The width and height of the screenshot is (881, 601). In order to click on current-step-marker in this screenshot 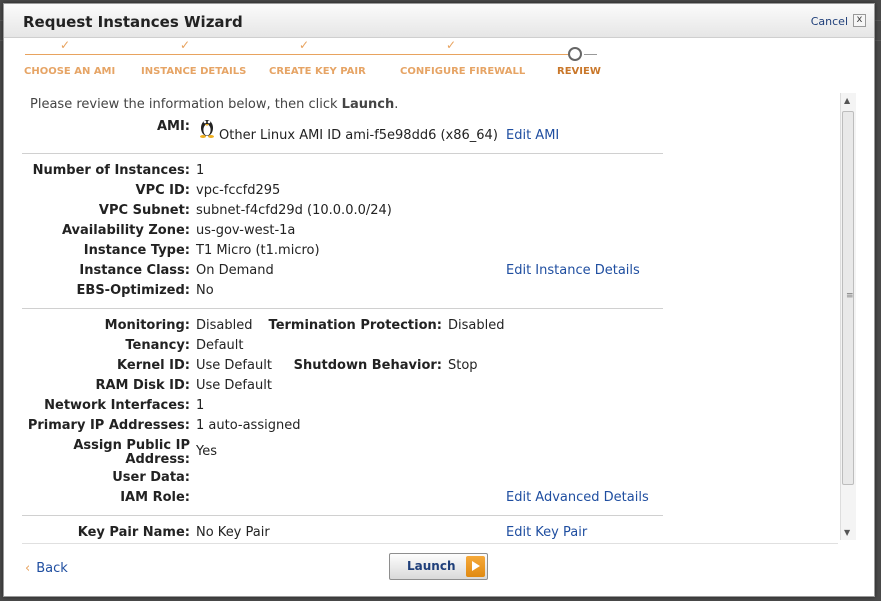, I will do `click(575, 54)`.